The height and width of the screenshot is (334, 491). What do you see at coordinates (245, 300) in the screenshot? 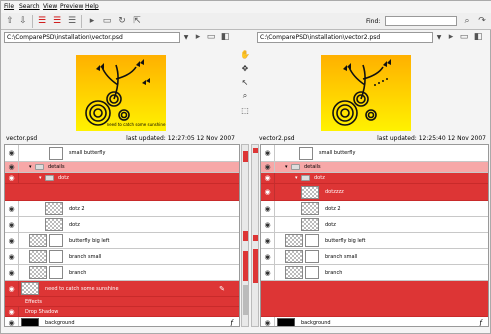
I see `scroll-thumb` at bounding box center [245, 300].